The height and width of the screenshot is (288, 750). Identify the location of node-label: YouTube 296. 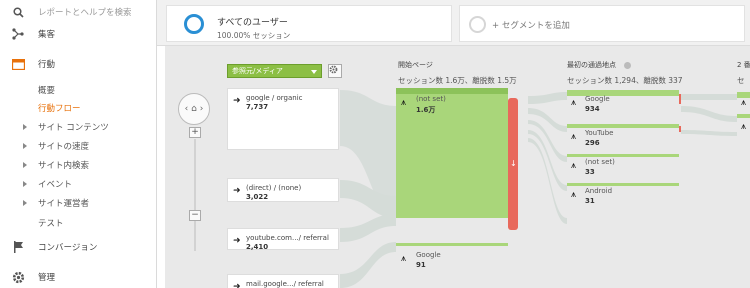
(599, 138).